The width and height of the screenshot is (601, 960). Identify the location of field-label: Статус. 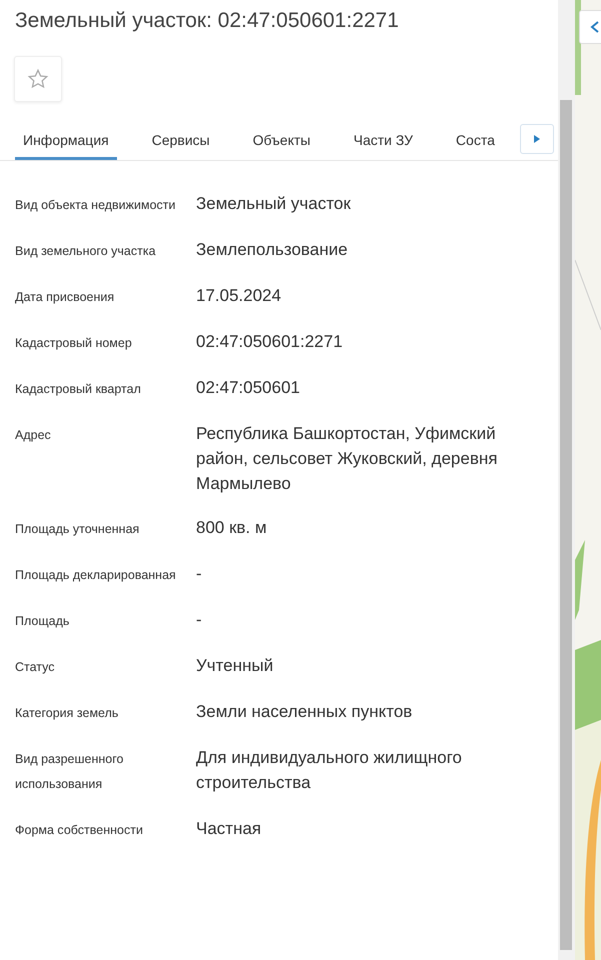
(35, 667).